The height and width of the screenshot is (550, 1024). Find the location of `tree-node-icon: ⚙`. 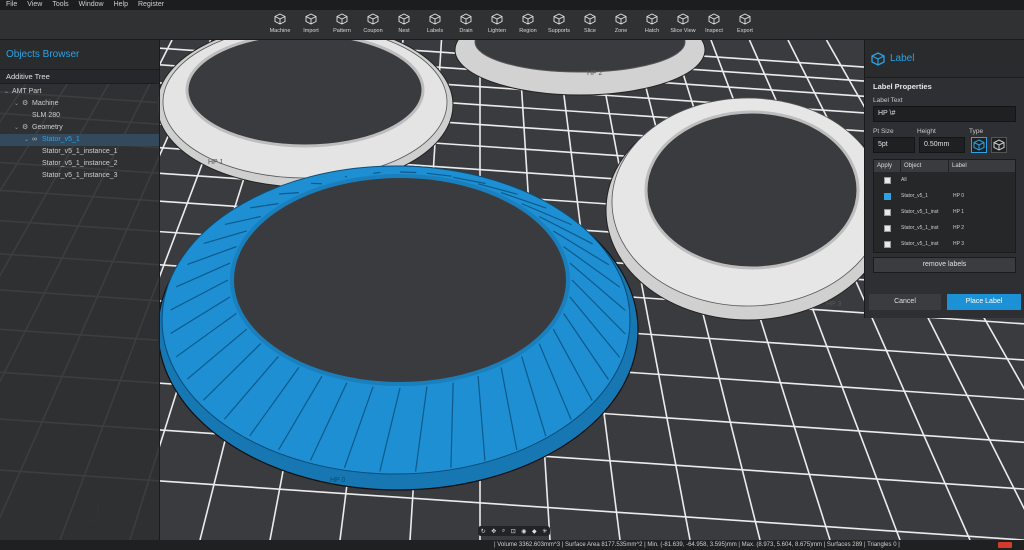

tree-node-icon: ⚙ is located at coordinates (25, 127).